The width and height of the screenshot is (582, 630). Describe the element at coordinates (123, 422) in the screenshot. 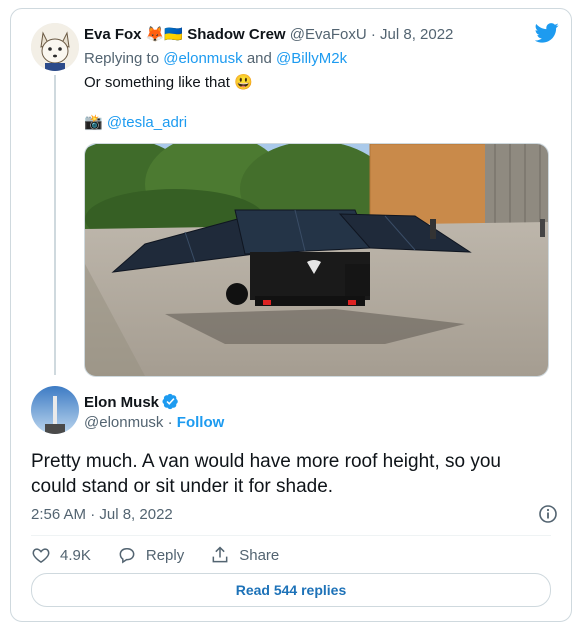

I see `user-handle: @elonmusk` at that location.